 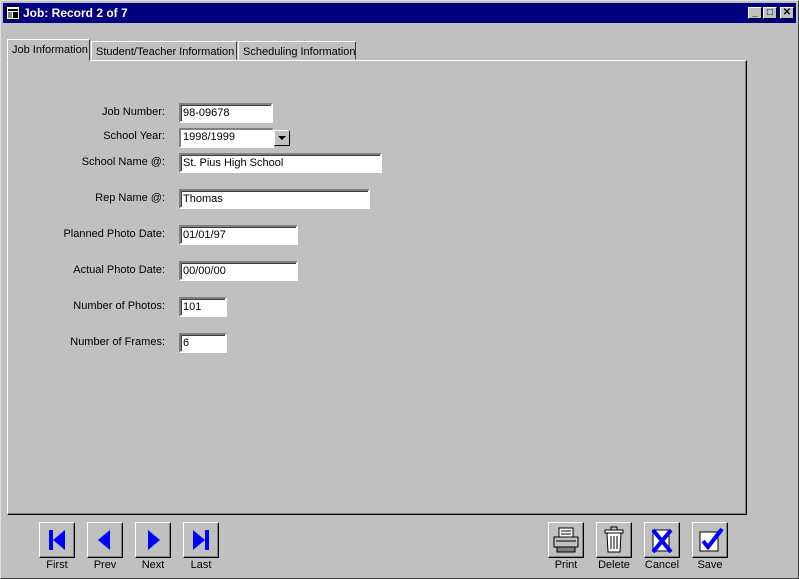 I want to click on minimize-button: _, so click(x=755, y=13).